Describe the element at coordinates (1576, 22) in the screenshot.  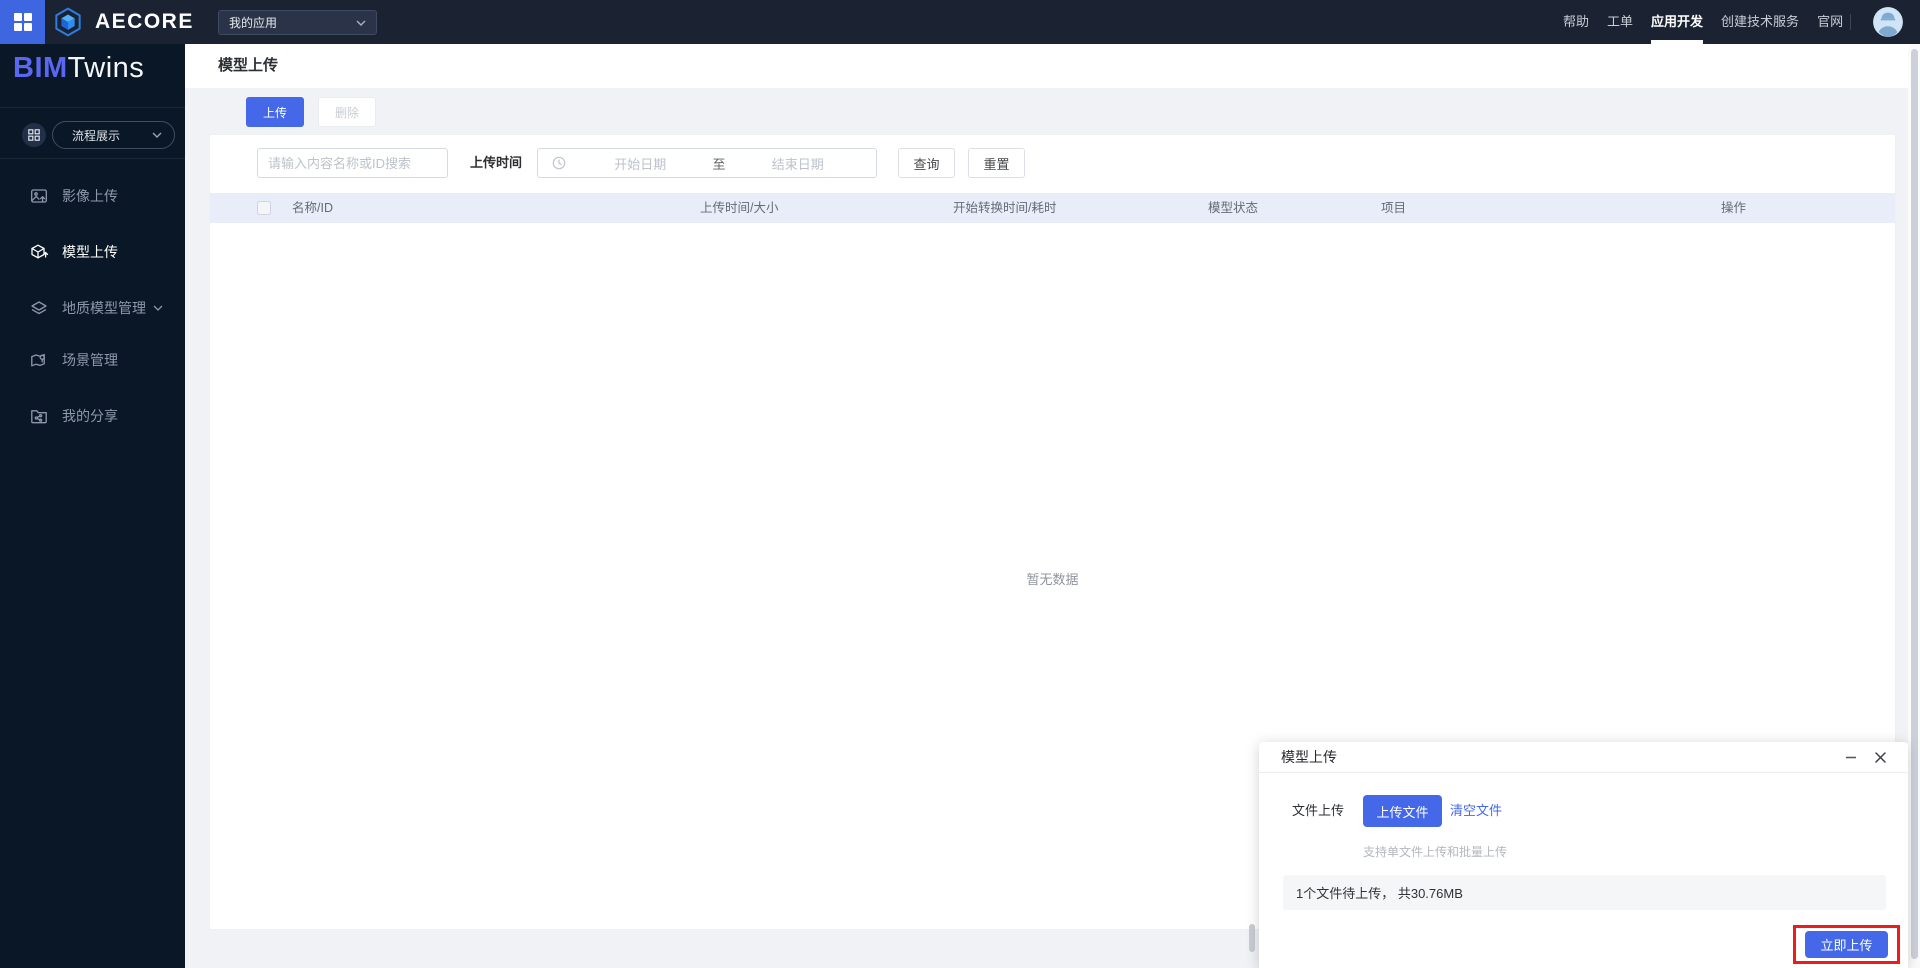
I see `nav-help: 帮助` at that location.